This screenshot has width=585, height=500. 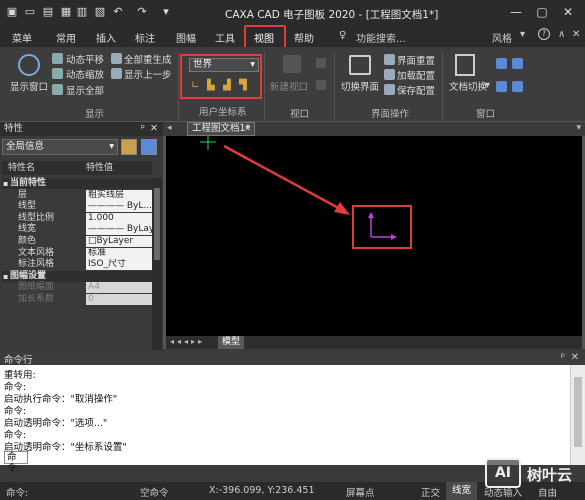 What do you see at coordinates (77, 230) in the screenshot?
I see `property-row: 线宽 ———— ByLayer` at bounding box center [77, 230].